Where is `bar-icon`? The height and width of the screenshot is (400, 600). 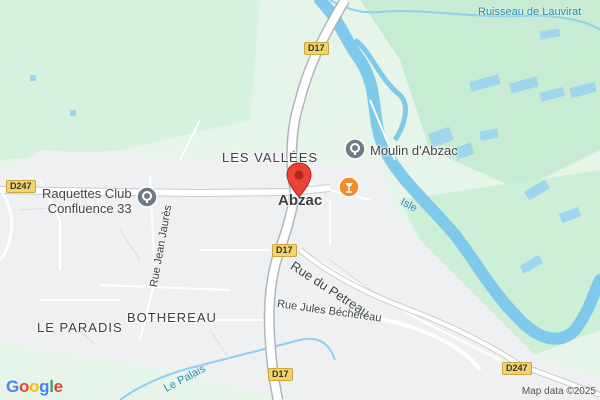 bar-icon is located at coordinates (349, 189).